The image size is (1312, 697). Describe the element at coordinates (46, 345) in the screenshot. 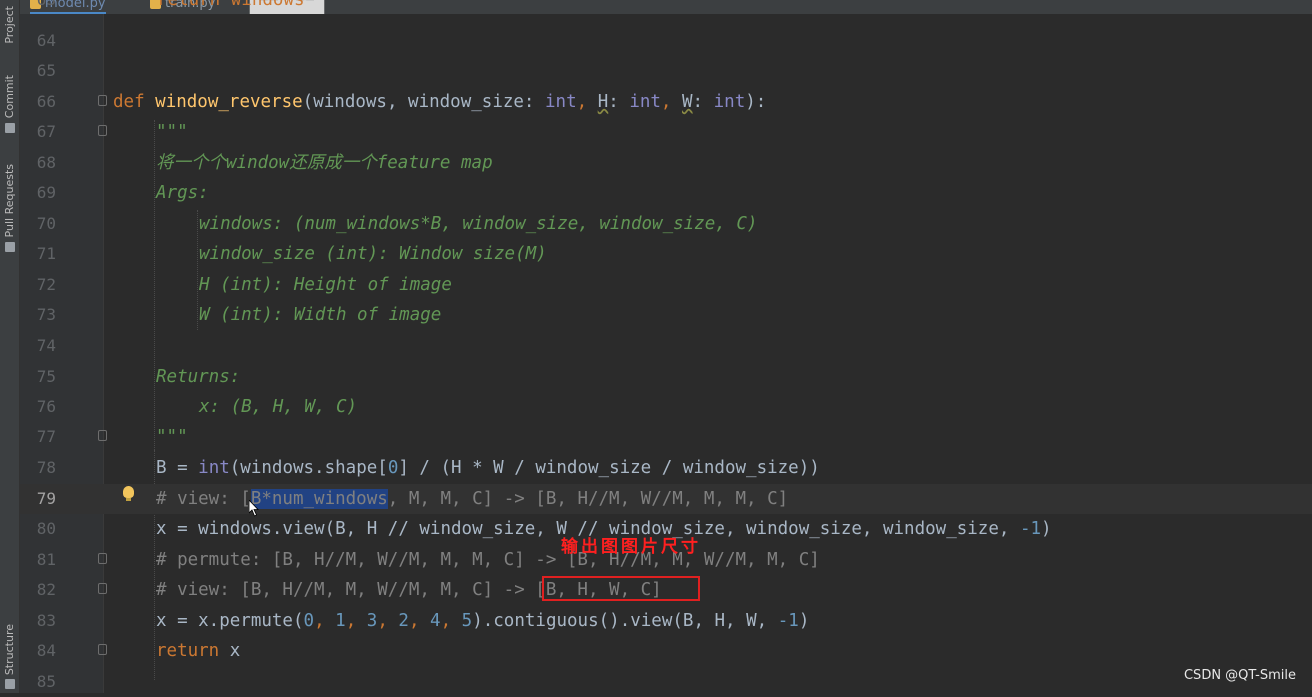

I see `line-number: 74` at that location.